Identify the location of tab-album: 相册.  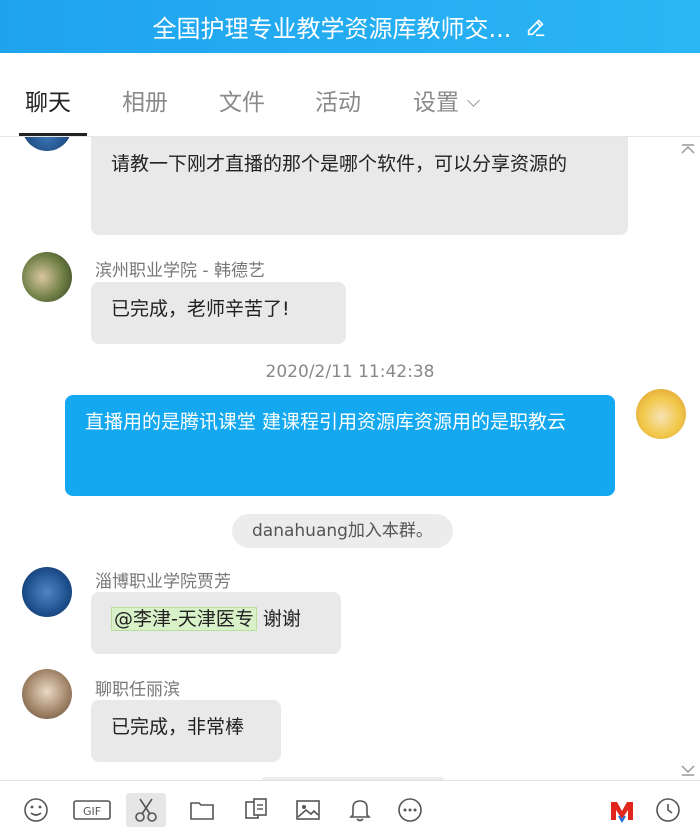
(145, 100).